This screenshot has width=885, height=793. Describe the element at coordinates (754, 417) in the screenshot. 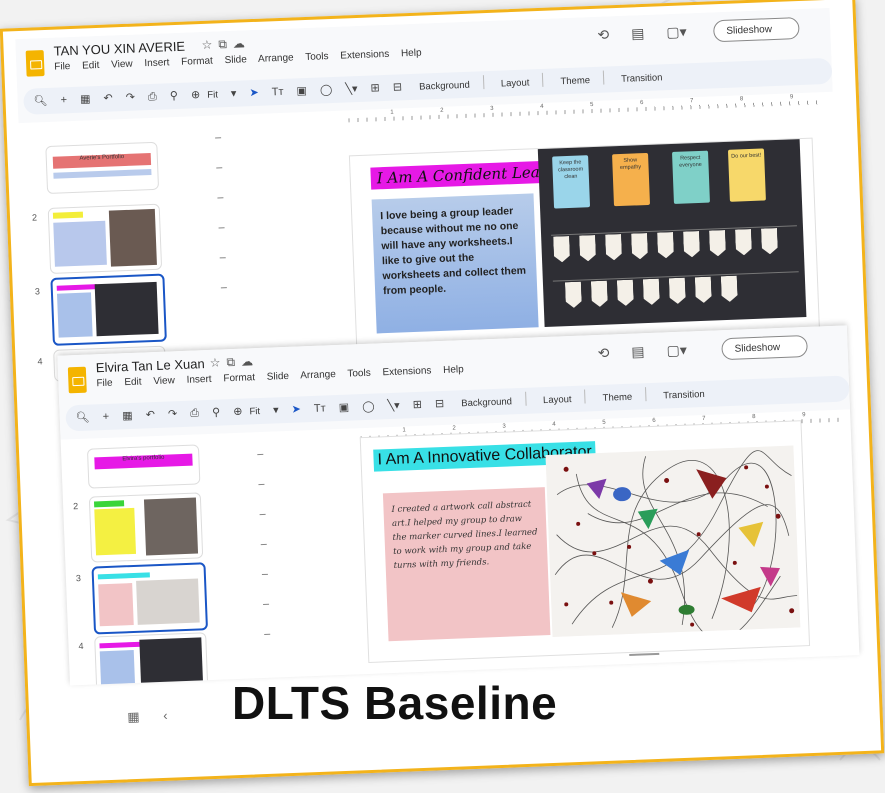

I see `ruler-number: 8` at that location.